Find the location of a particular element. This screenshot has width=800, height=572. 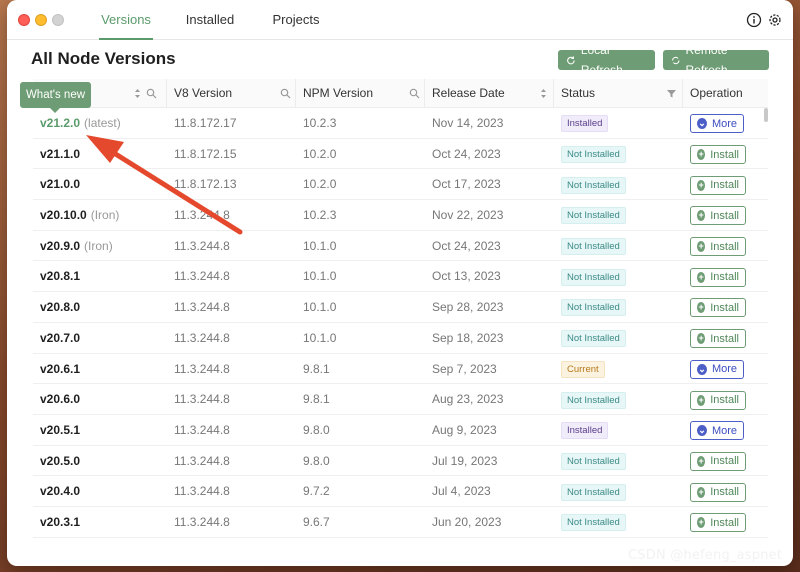

version-cell: v20.3.1 is located at coordinates (58, 522).